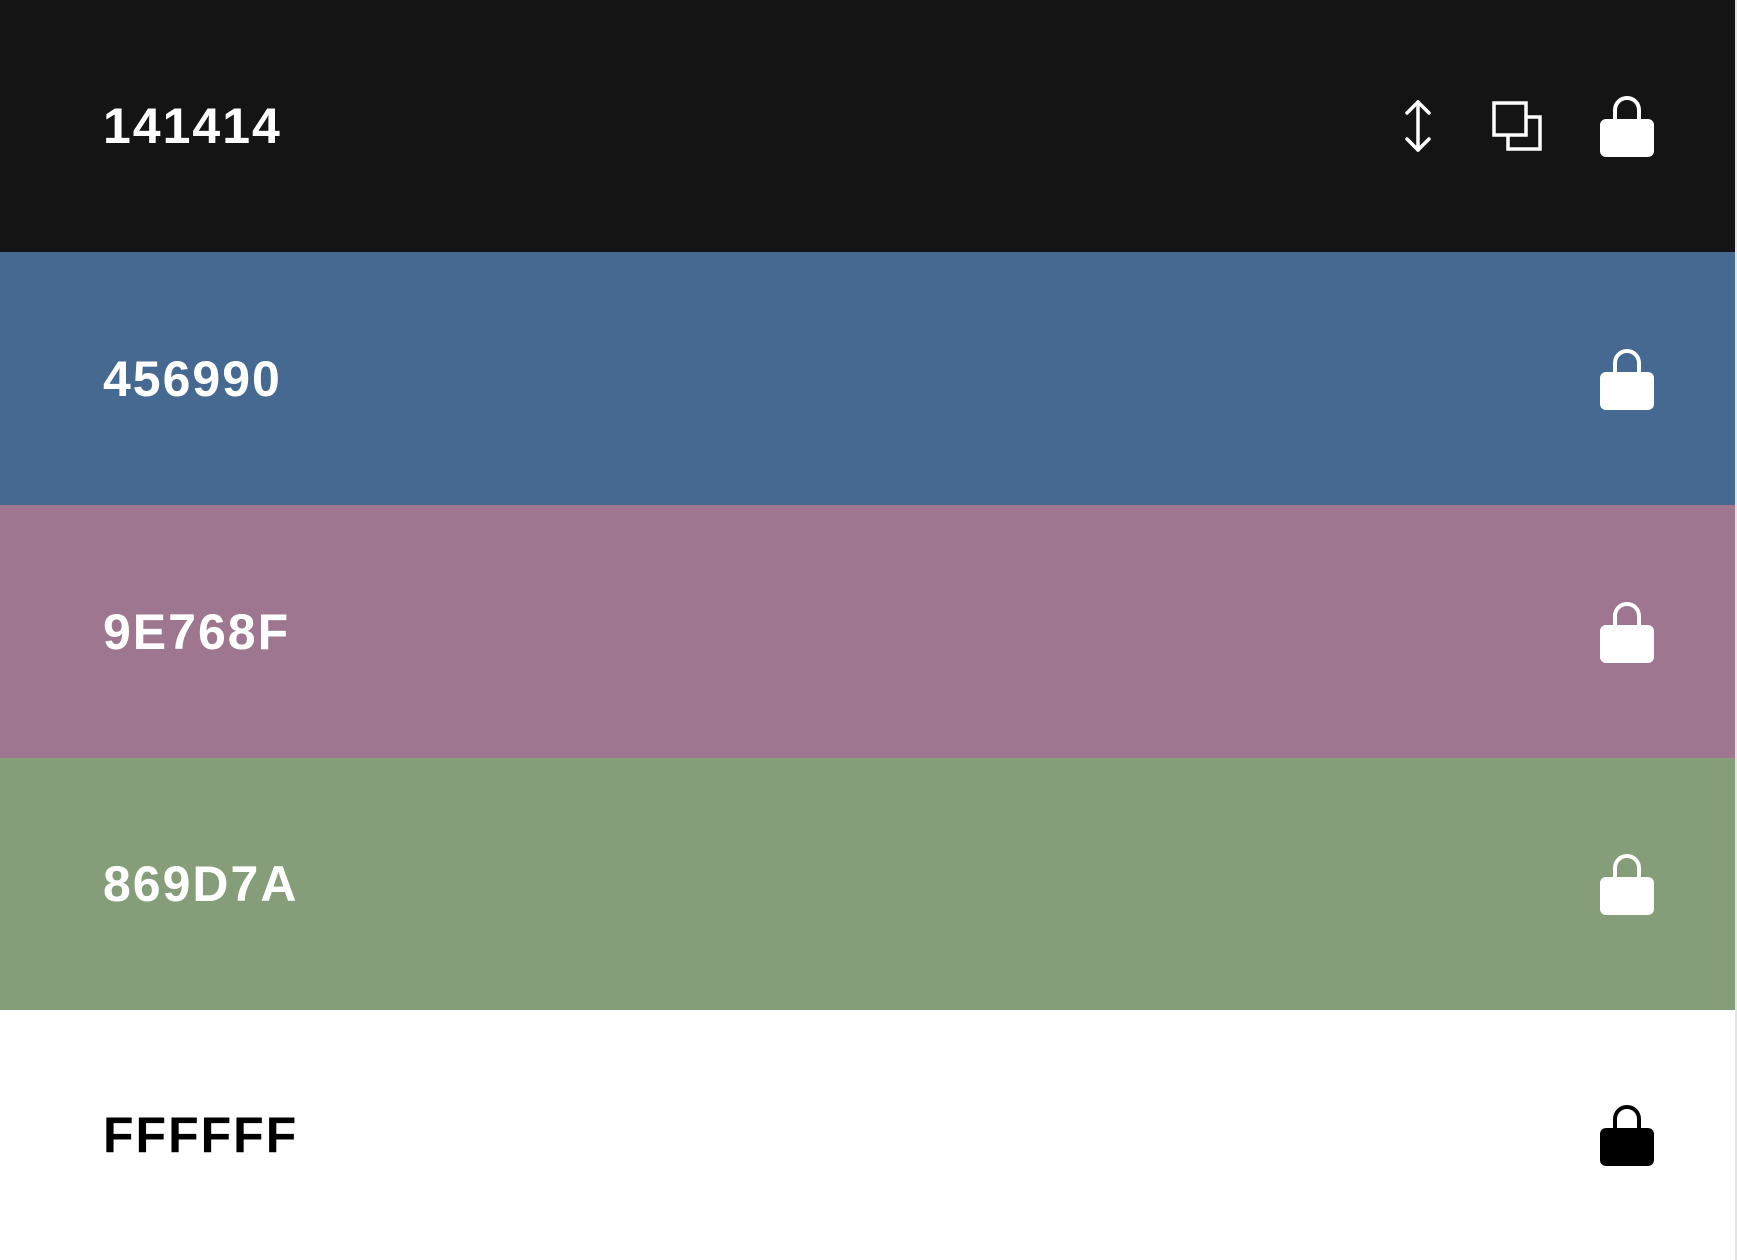 This screenshot has height=1260, width=1737. What do you see at coordinates (192, 379) in the screenshot?
I see `hex-code-label: 456990` at bounding box center [192, 379].